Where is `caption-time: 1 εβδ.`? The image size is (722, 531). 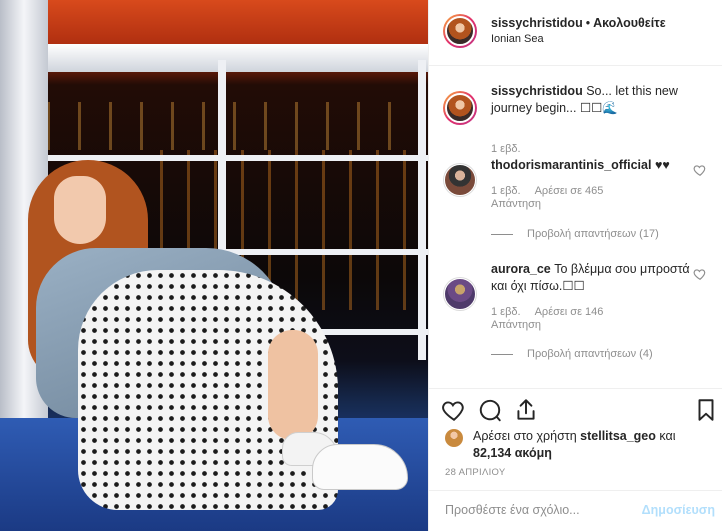
caption-time: 1 εβδ. is located at coordinates (506, 149).